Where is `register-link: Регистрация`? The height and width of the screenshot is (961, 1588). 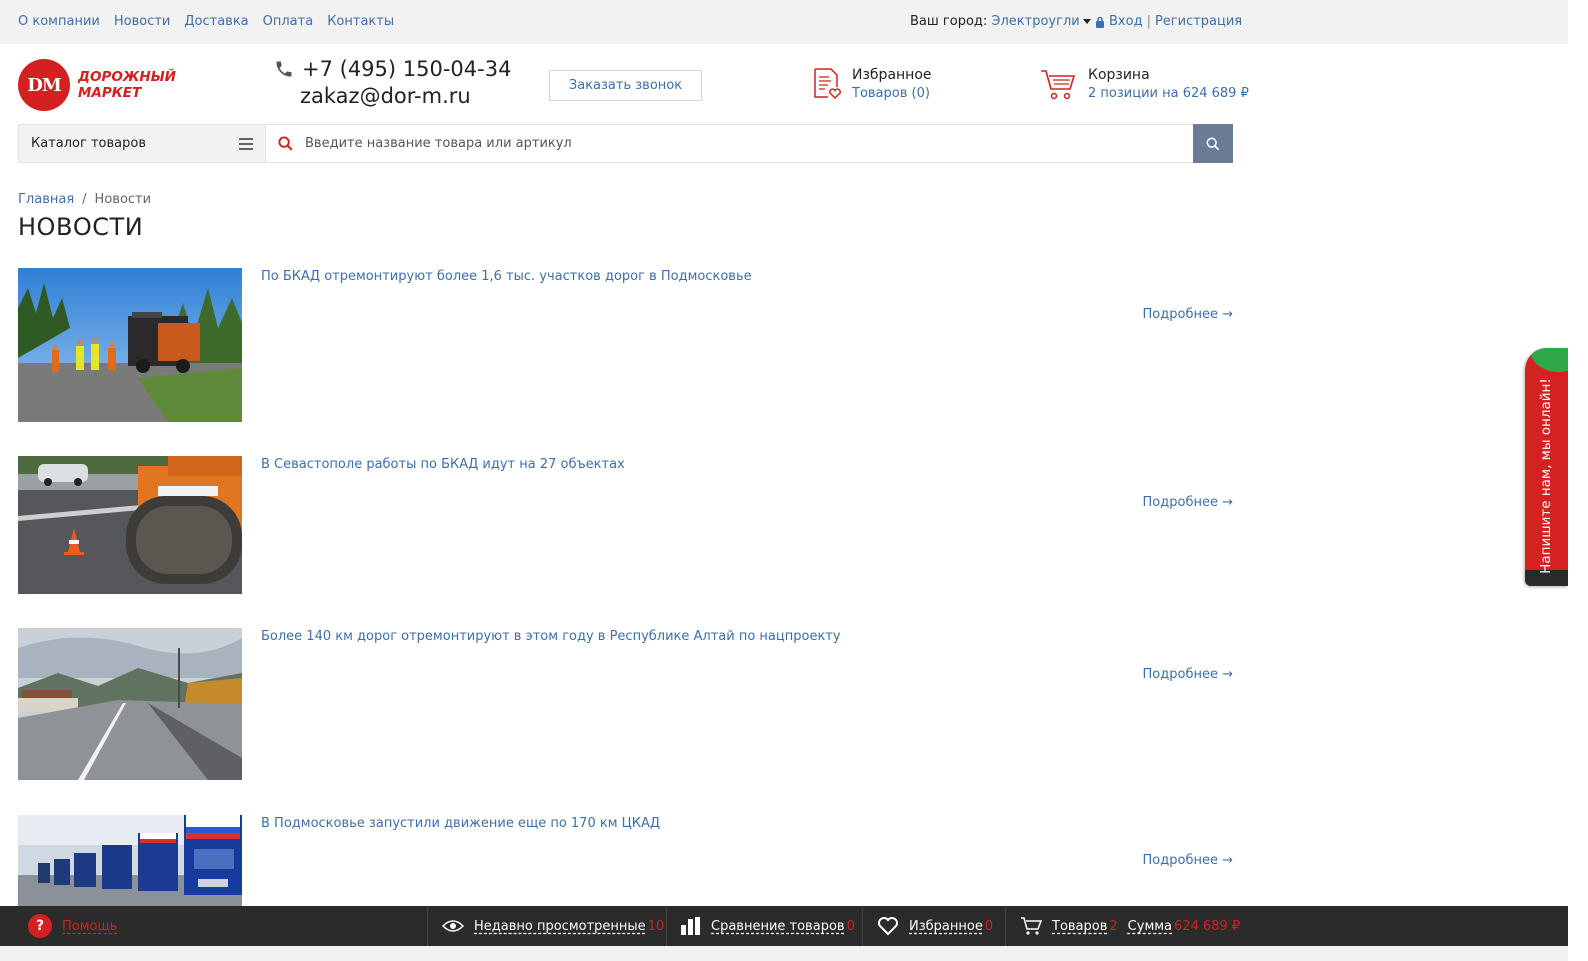 register-link: Регистрация is located at coordinates (1198, 21).